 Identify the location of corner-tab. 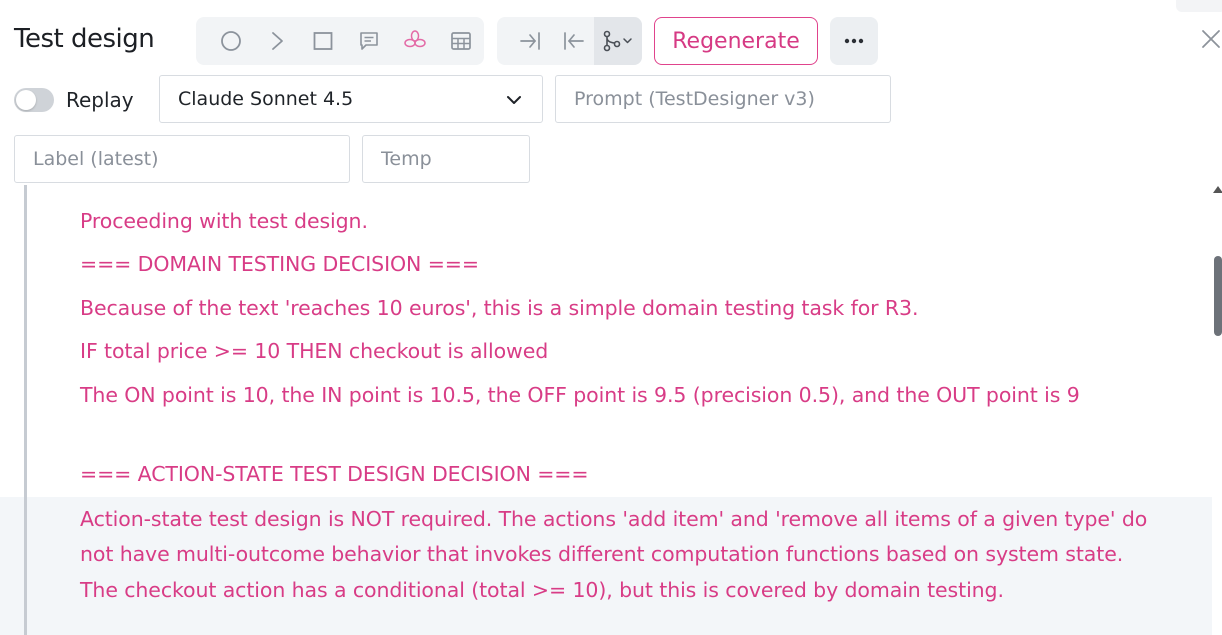
(1199, 6).